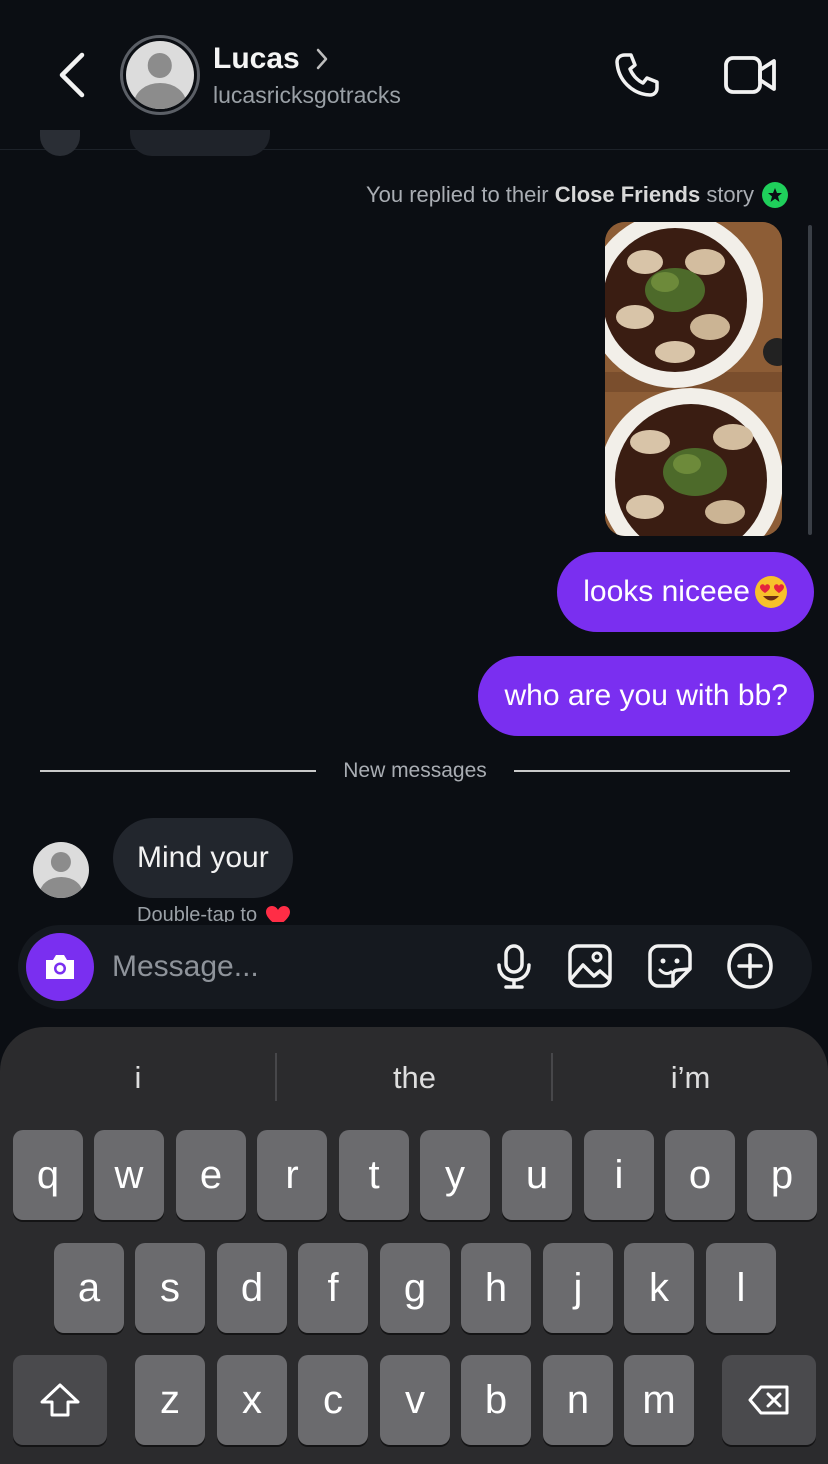 This screenshot has height=1464, width=828. What do you see at coordinates (496, 1400) in the screenshot?
I see `key-b: b` at bounding box center [496, 1400].